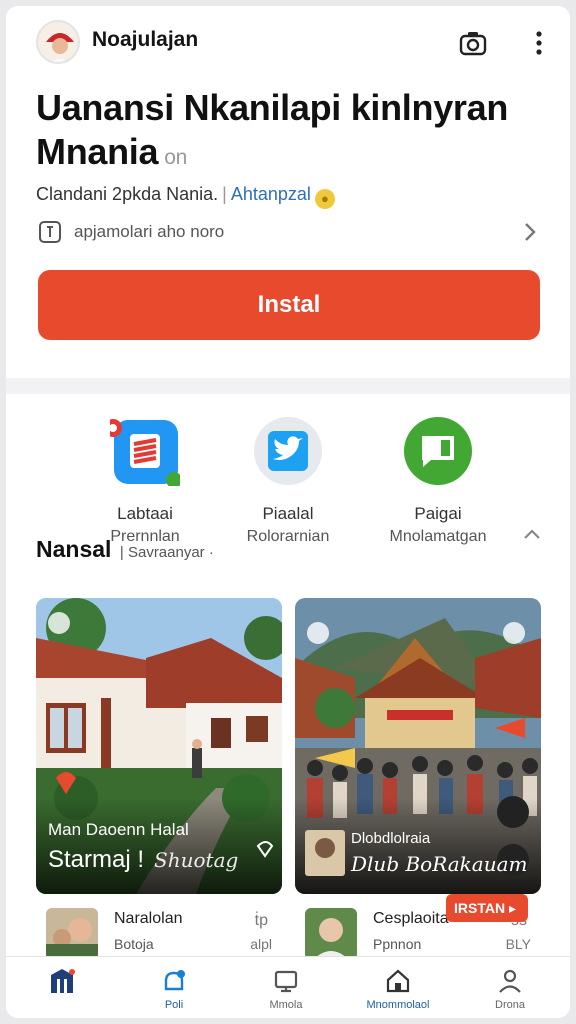  What do you see at coordinates (439, 864) in the screenshot?
I see `card-2-headline: Dlub BoRakauam` at bounding box center [439, 864].